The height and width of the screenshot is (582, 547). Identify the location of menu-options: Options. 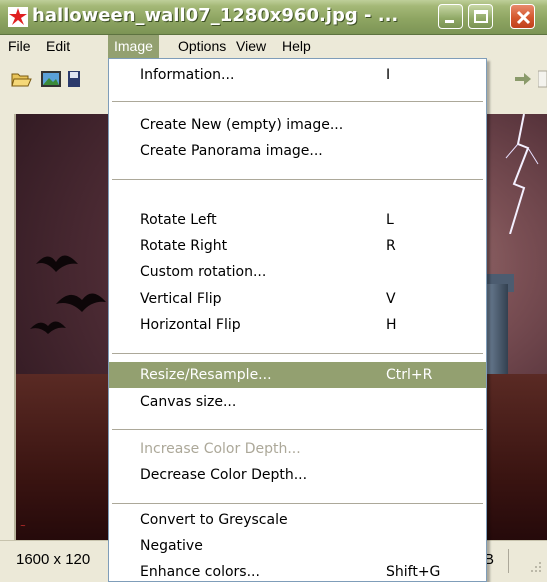
(202, 46).